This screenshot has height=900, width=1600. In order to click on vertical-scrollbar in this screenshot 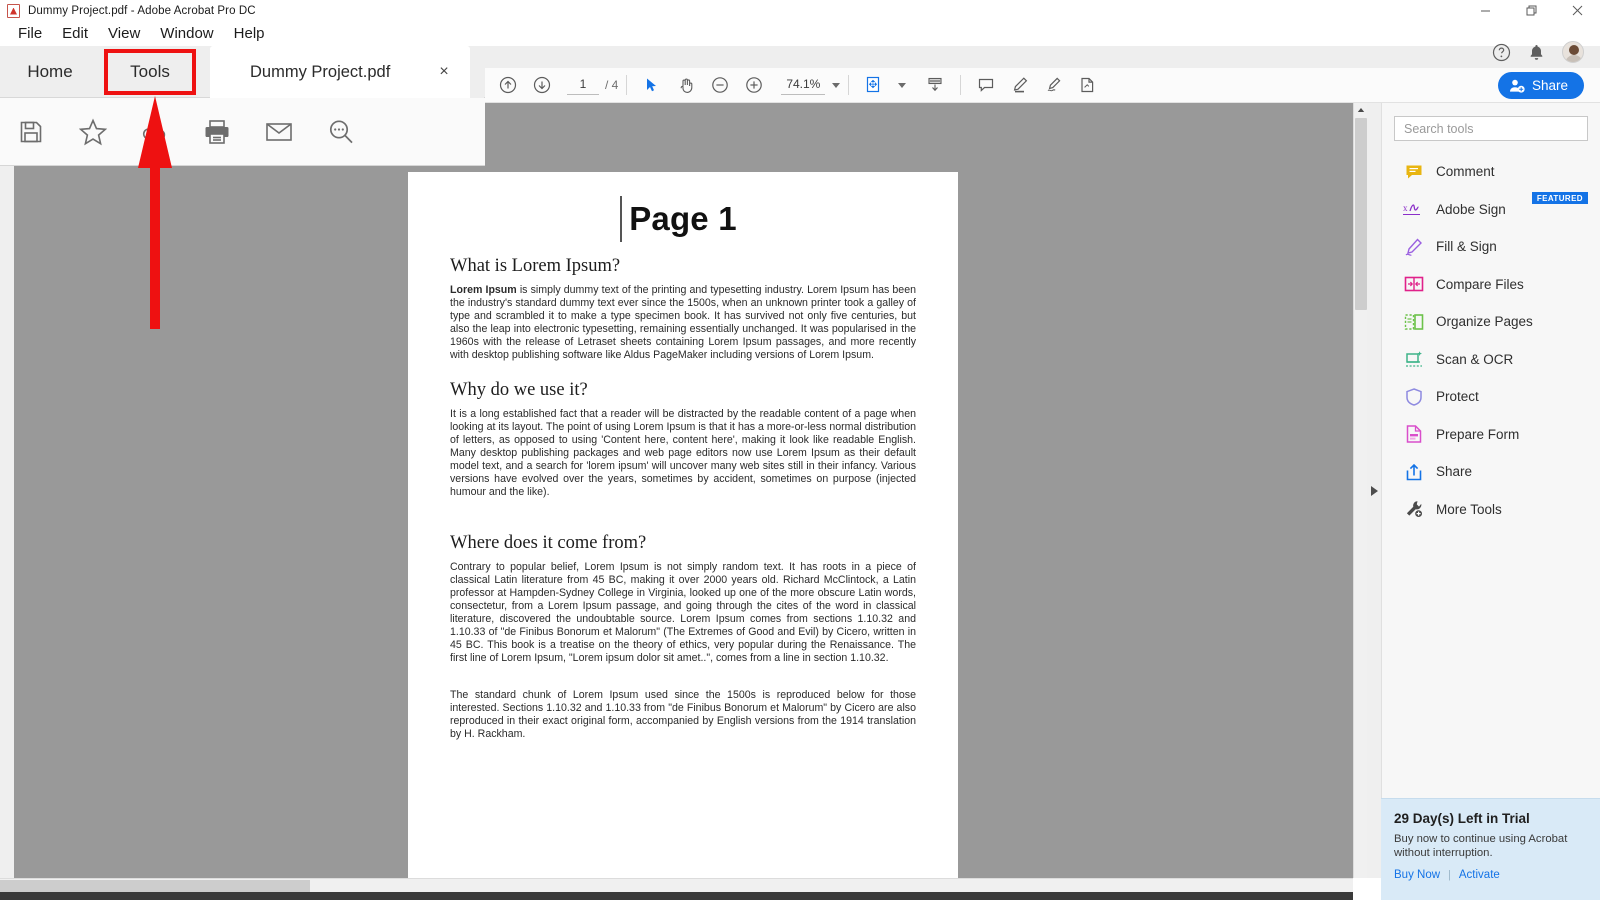, I will do `click(1360, 490)`.